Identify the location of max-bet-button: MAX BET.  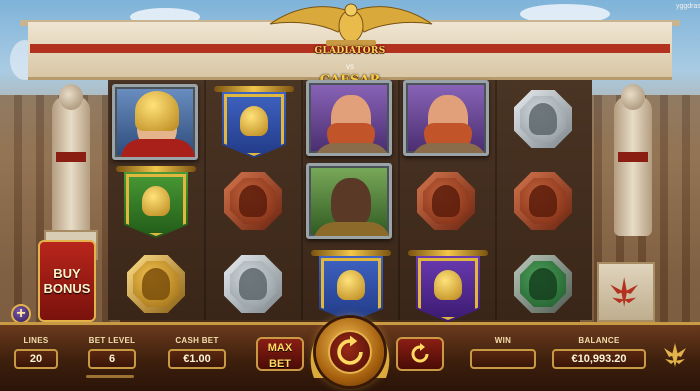
(280, 354).